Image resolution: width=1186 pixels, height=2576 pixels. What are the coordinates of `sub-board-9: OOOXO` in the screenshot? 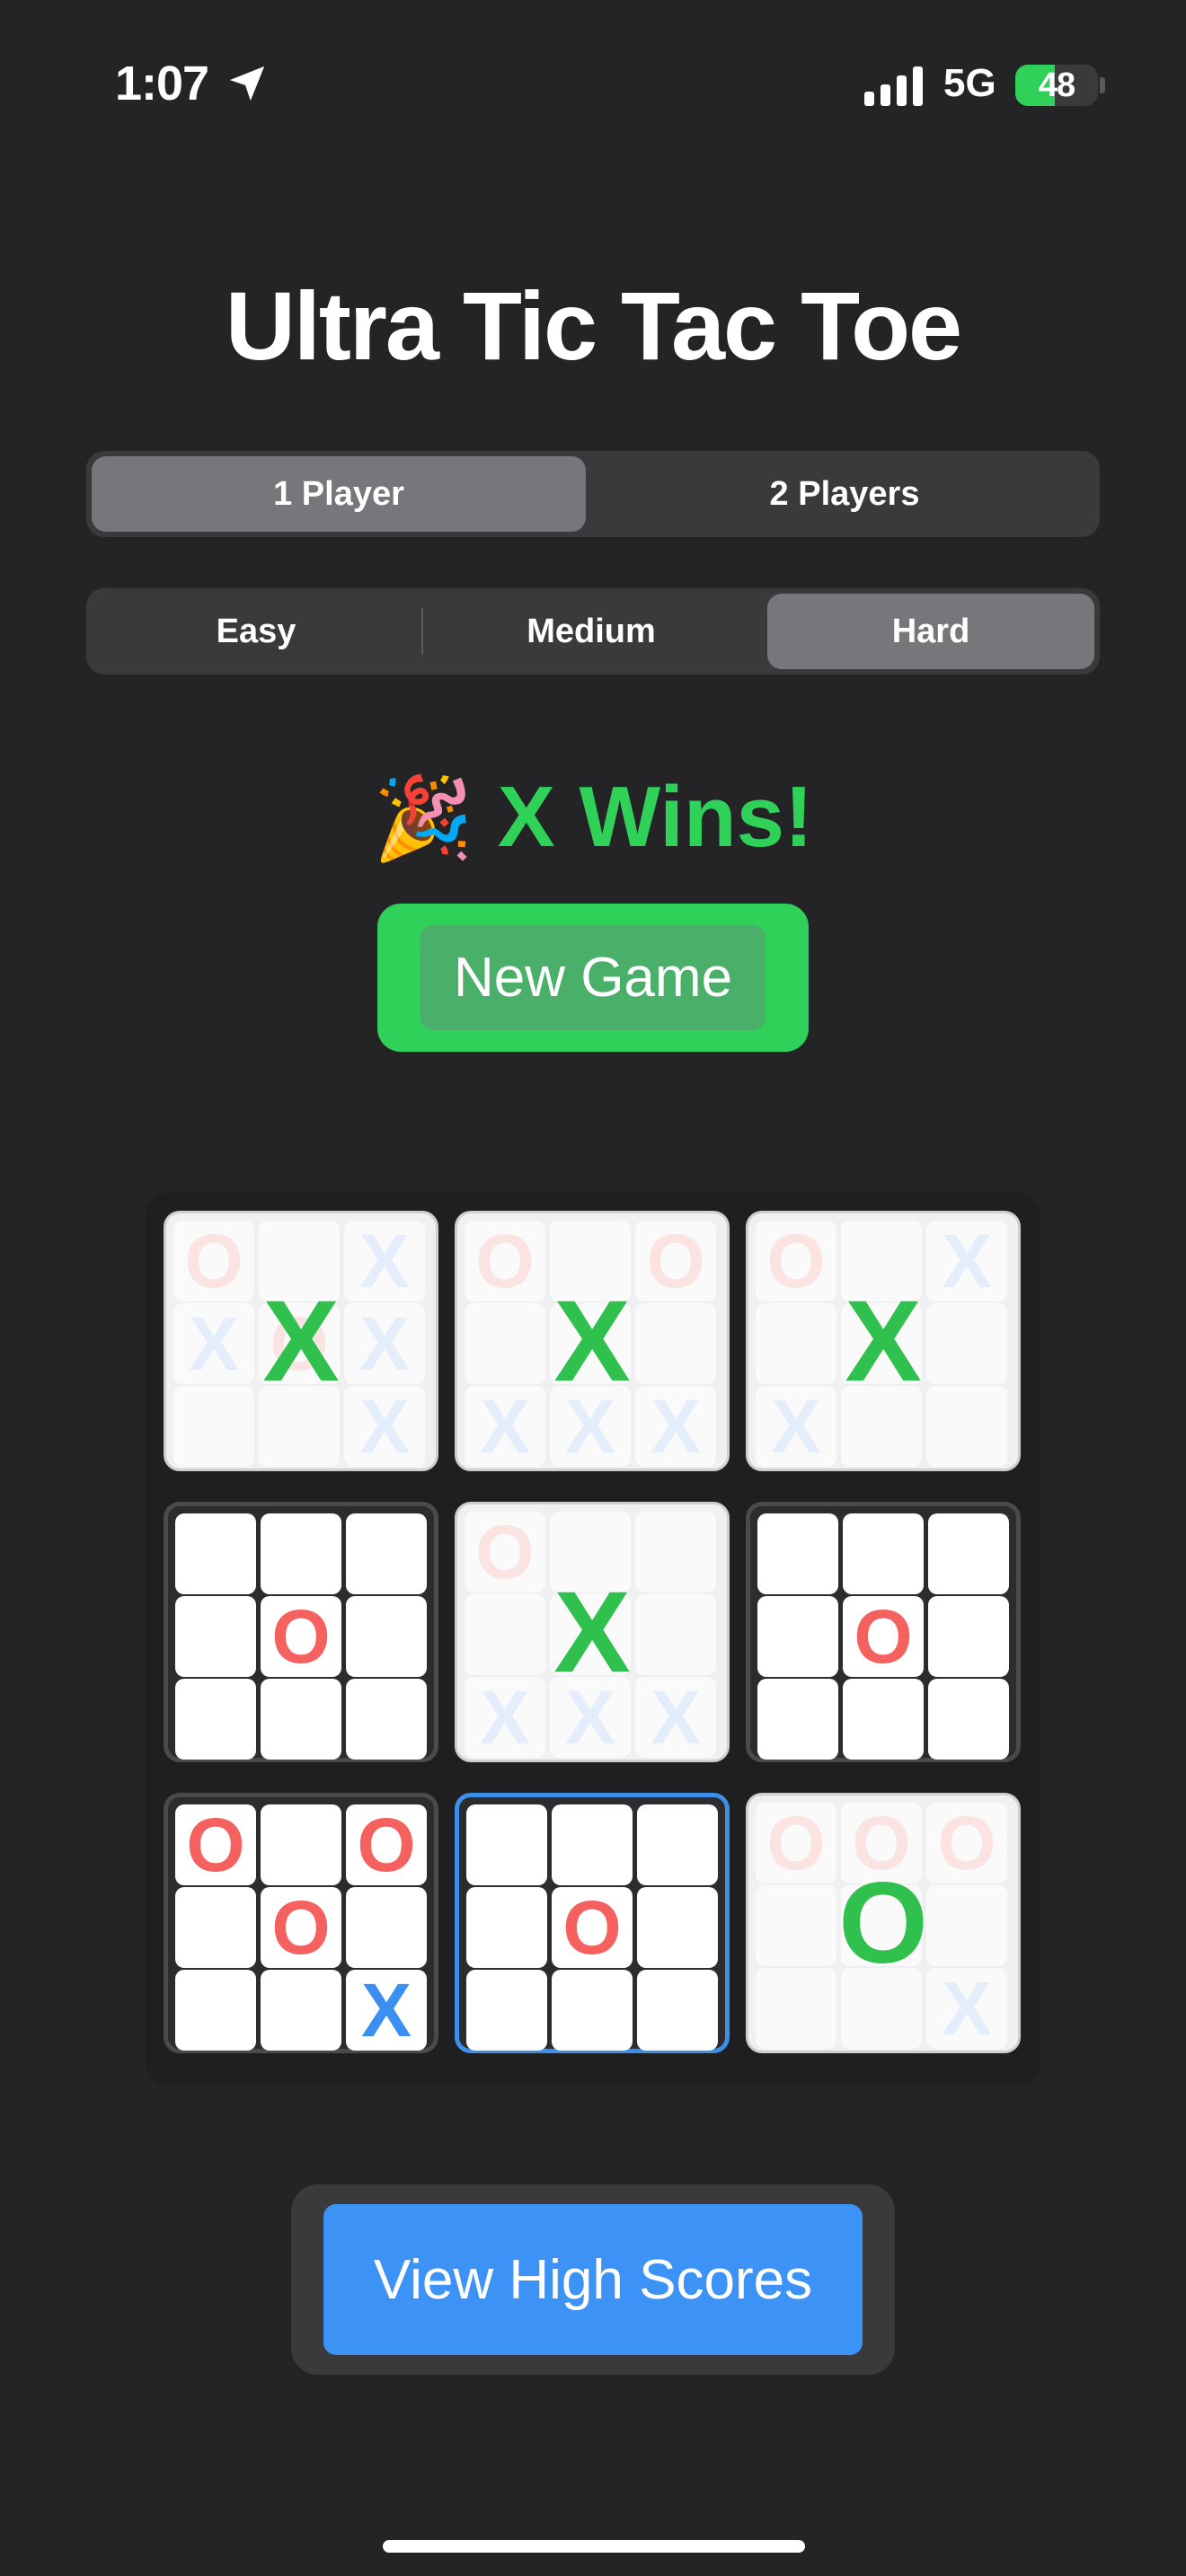 It's located at (883, 1923).